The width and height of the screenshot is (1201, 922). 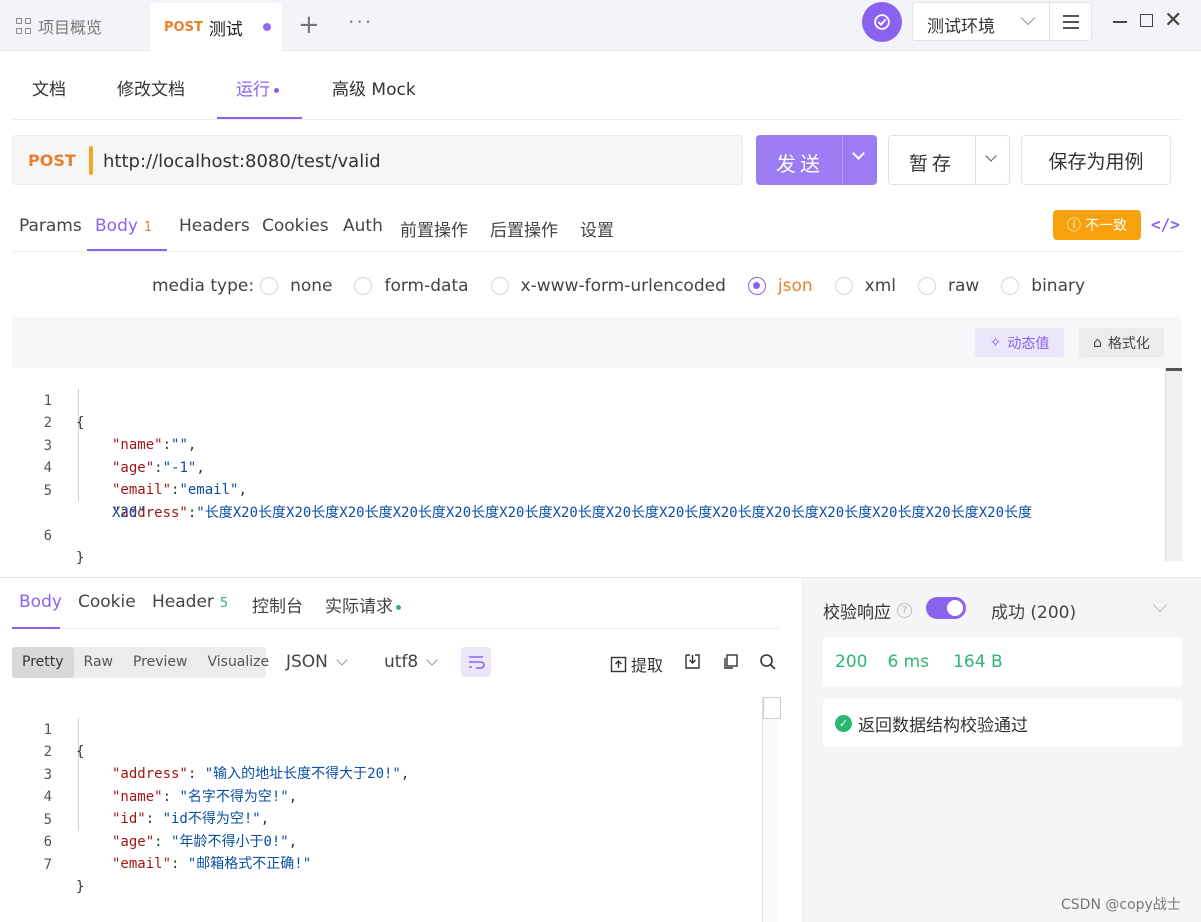 I want to click on status-dot-icon, so click(x=398, y=607).